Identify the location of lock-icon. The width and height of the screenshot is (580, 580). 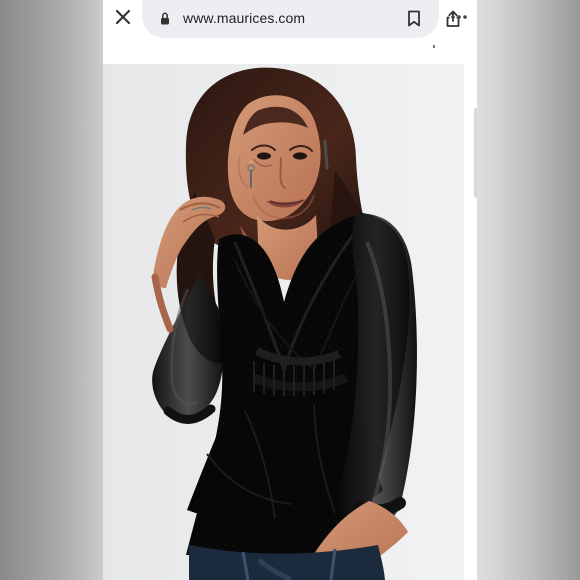
(165, 18).